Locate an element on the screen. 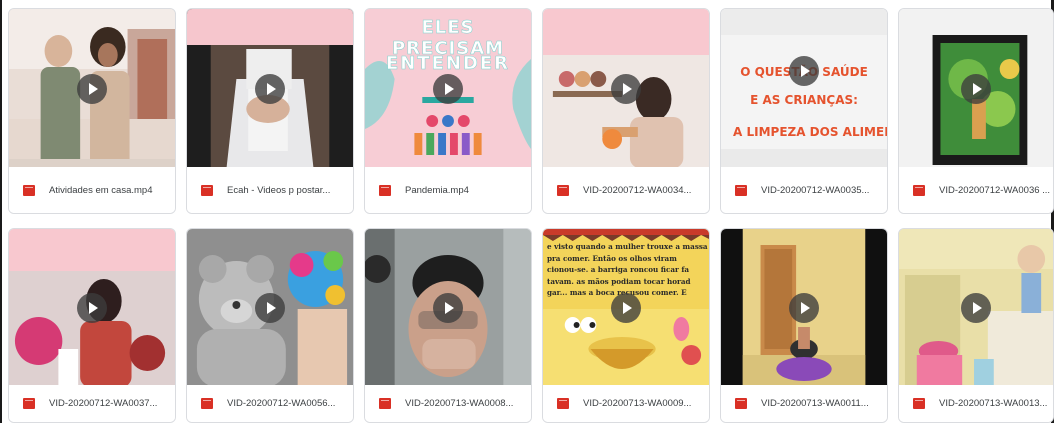 The image size is (1054, 423). story-line: cionou-se. a barriga roncou ficar fa is located at coordinates (618, 269).